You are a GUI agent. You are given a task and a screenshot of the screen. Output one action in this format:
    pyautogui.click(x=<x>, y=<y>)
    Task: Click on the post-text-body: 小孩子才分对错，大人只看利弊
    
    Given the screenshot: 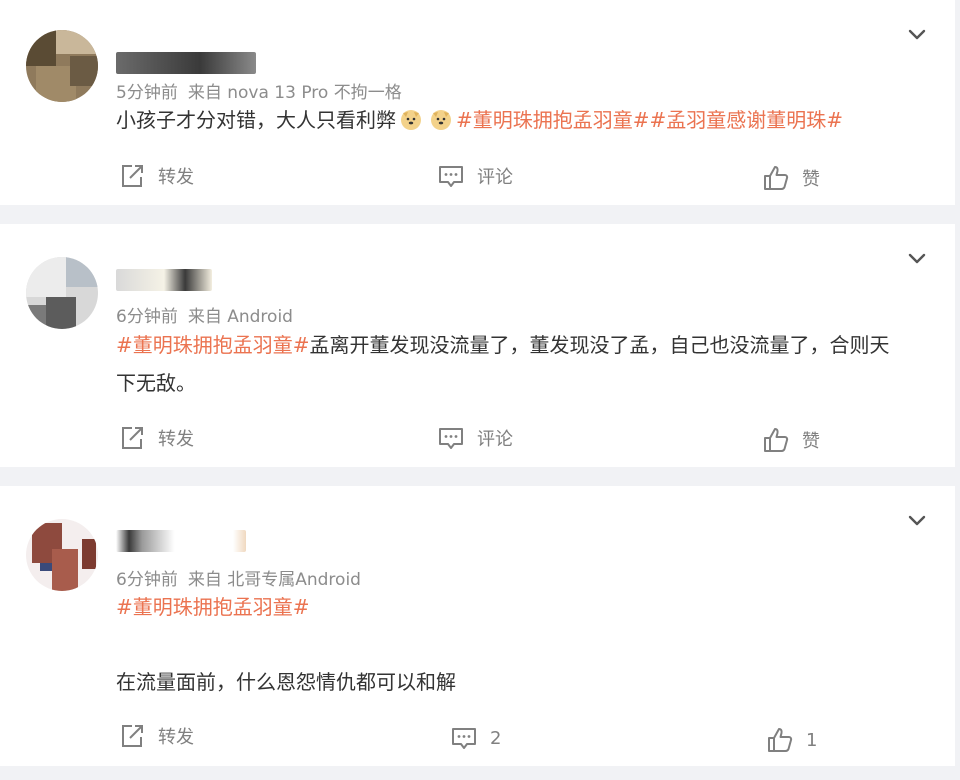 What is the action you would take?
    pyautogui.click(x=256, y=120)
    